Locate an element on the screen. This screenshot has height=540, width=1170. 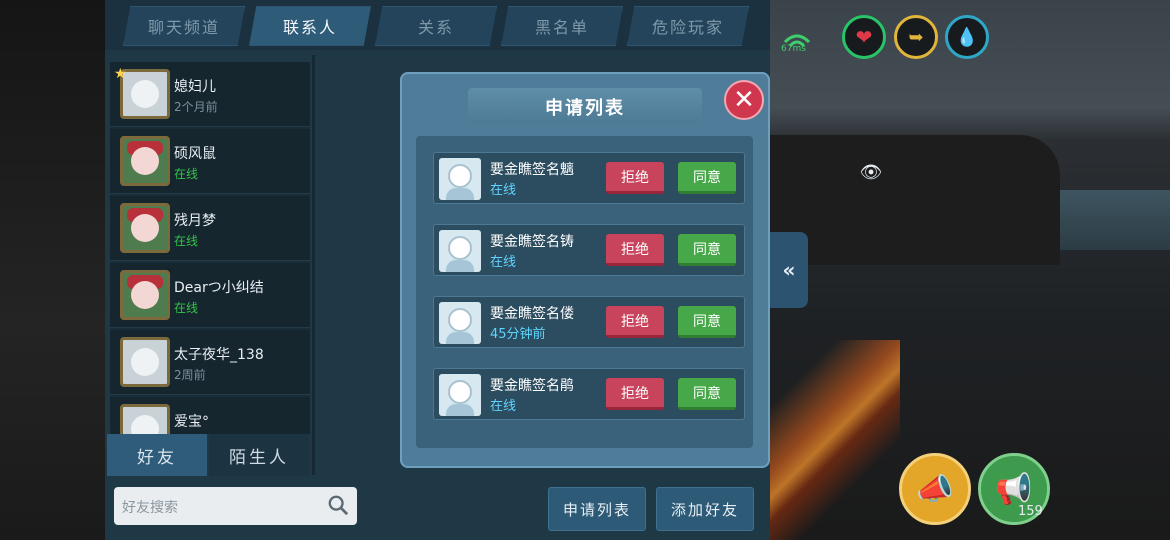
star-icon: ★ is located at coordinates (120, 74).